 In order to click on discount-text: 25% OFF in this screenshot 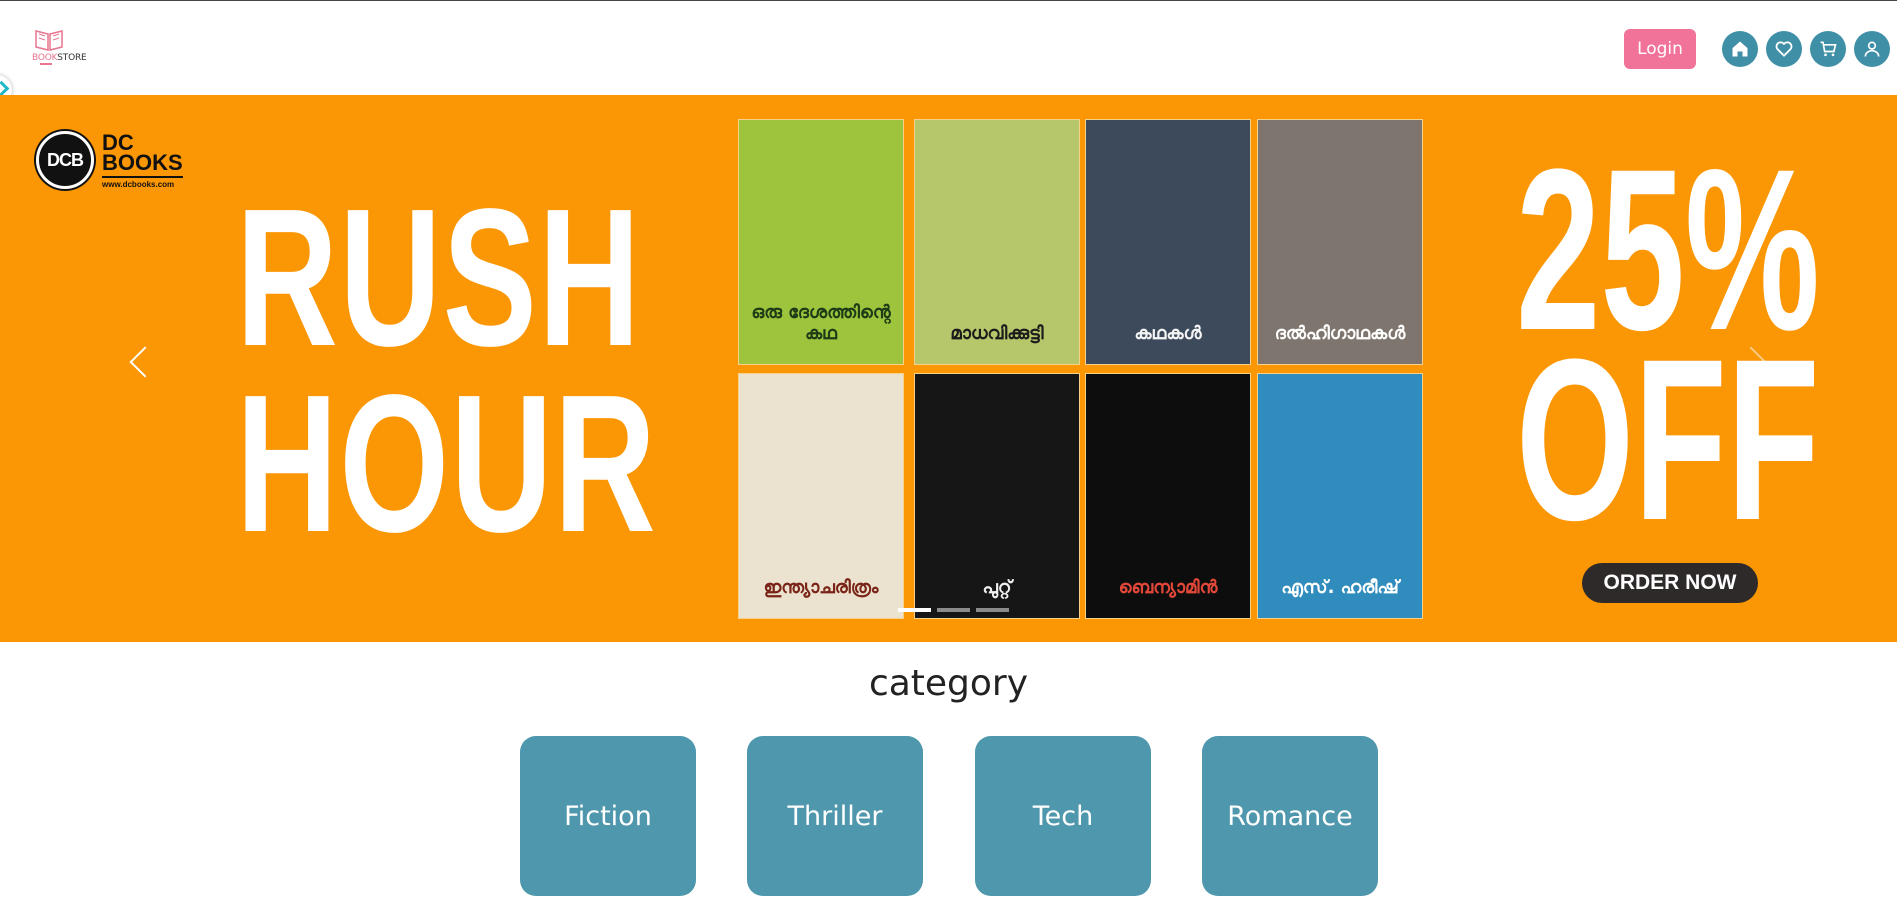, I will do `click(1668, 351)`.